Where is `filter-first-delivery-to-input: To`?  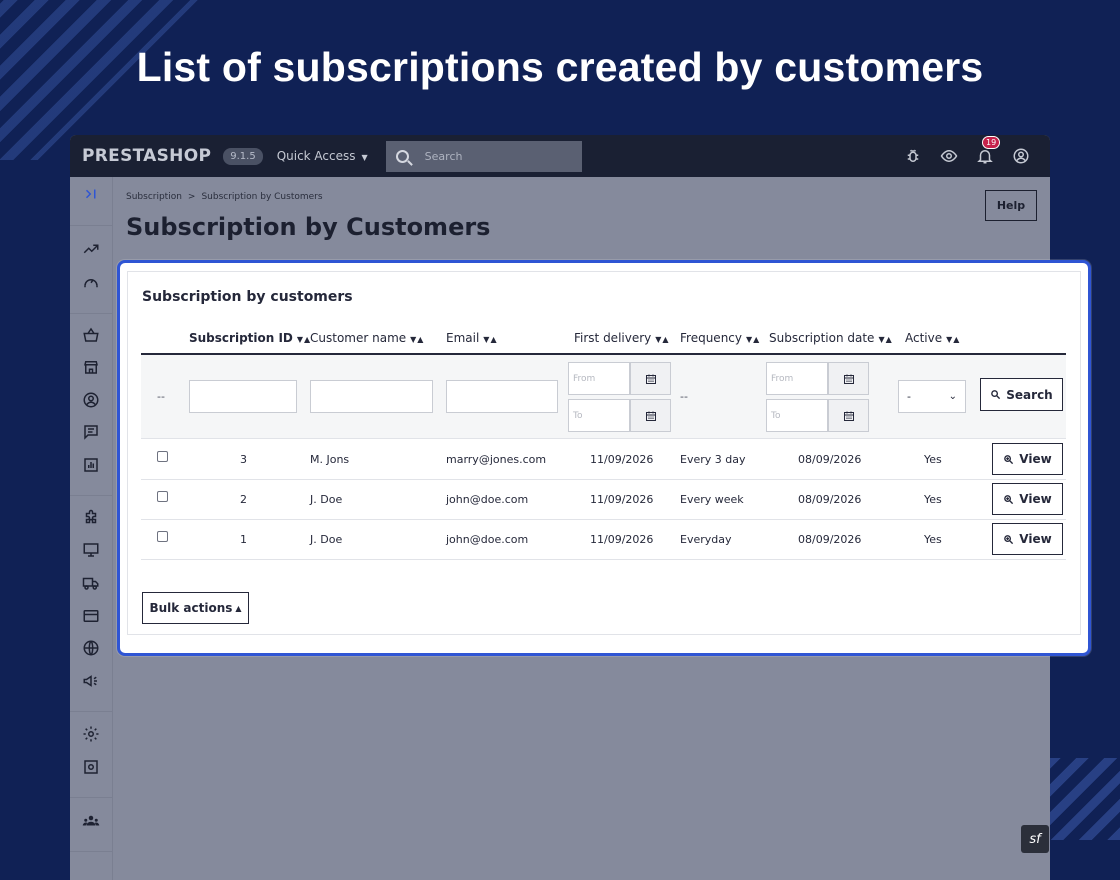
filter-first-delivery-to-input: To is located at coordinates (599, 415).